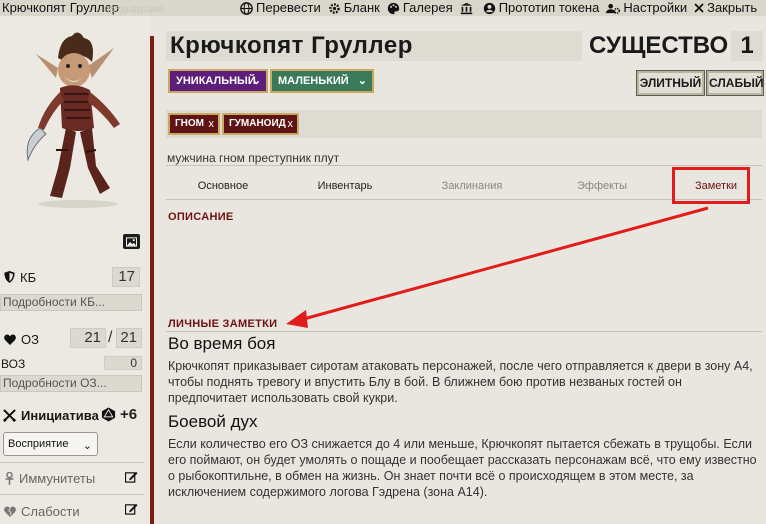 Image resolution: width=766 pixels, height=524 pixels. Describe the element at coordinates (223, 324) in the screenshot. I see `private-notes-title: ЛИЧНЫЕ ЗАМЕТКИ` at that location.